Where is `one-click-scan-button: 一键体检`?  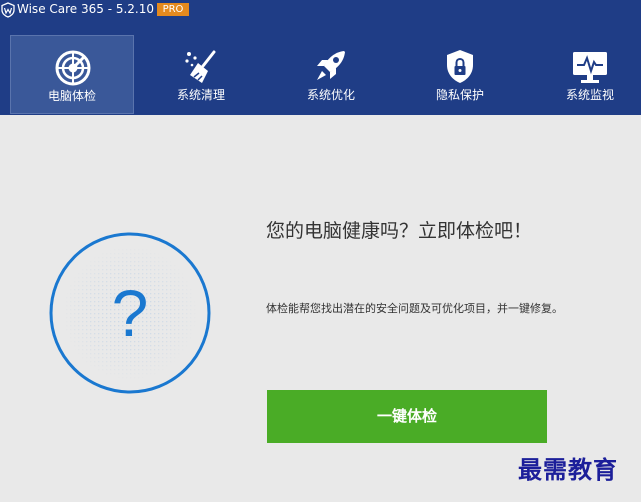
one-click-scan-button: 一键体检 is located at coordinates (407, 416).